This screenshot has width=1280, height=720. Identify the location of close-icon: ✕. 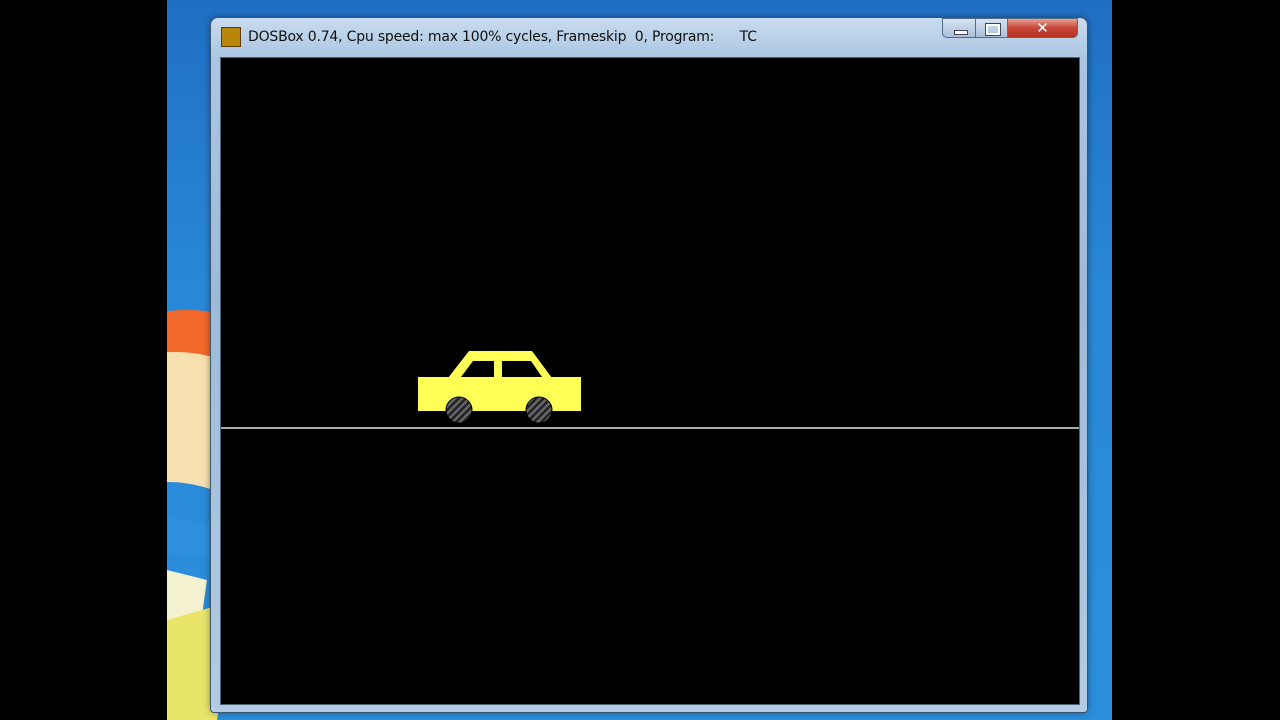
(1042, 28).